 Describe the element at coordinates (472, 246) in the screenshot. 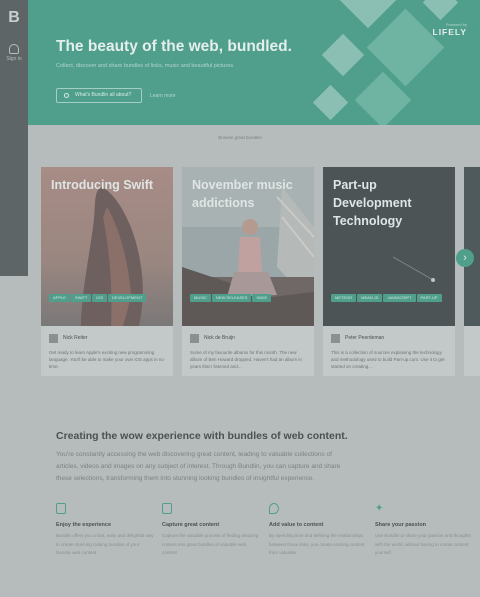

I see `card-image` at that location.